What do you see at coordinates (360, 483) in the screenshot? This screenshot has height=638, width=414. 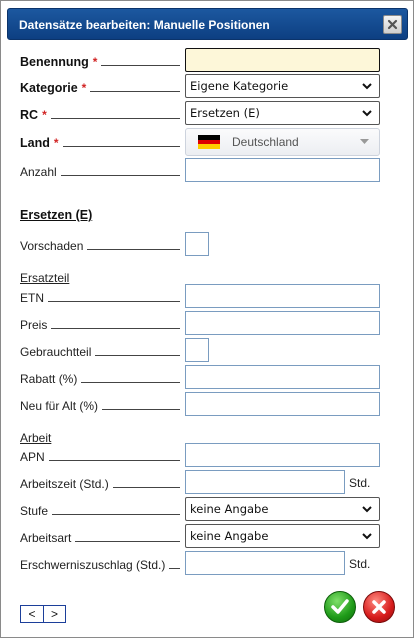 I see `arbeitszeit-unit: Std.` at bounding box center [360, 483].